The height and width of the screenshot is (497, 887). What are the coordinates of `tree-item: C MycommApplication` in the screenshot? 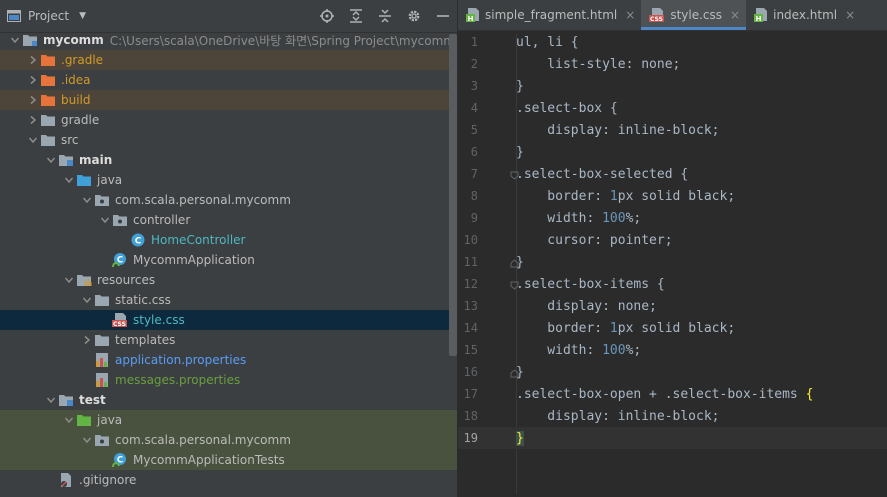 It's located at (228, 260).